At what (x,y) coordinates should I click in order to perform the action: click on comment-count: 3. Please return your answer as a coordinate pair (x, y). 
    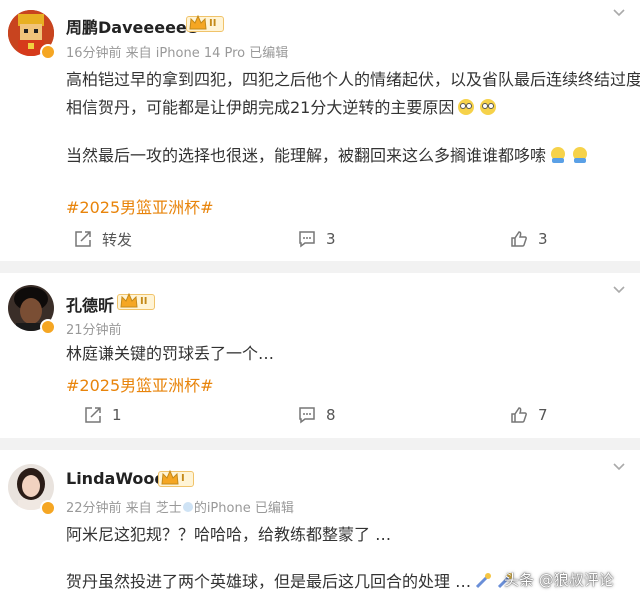
    Looking at the image, I should click on (331, 239).